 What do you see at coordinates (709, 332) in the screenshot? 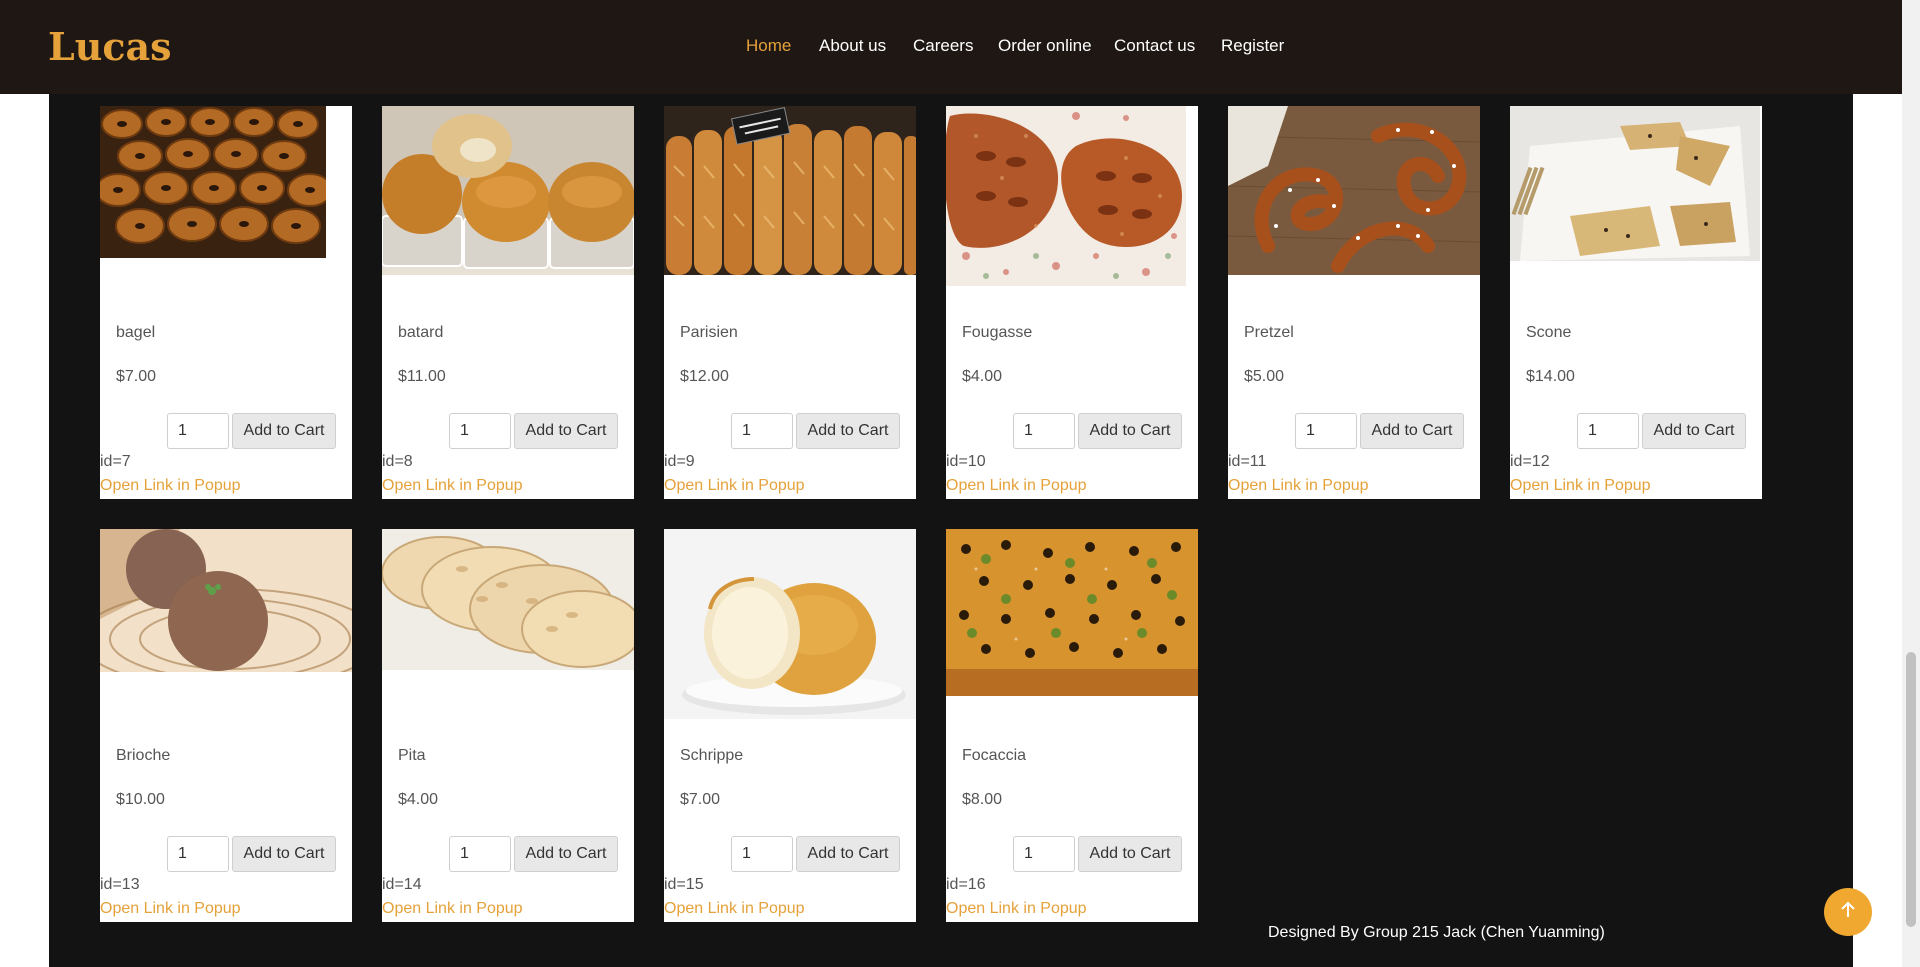
I see `product-name: Parisien` at bounding box center [709, 332].